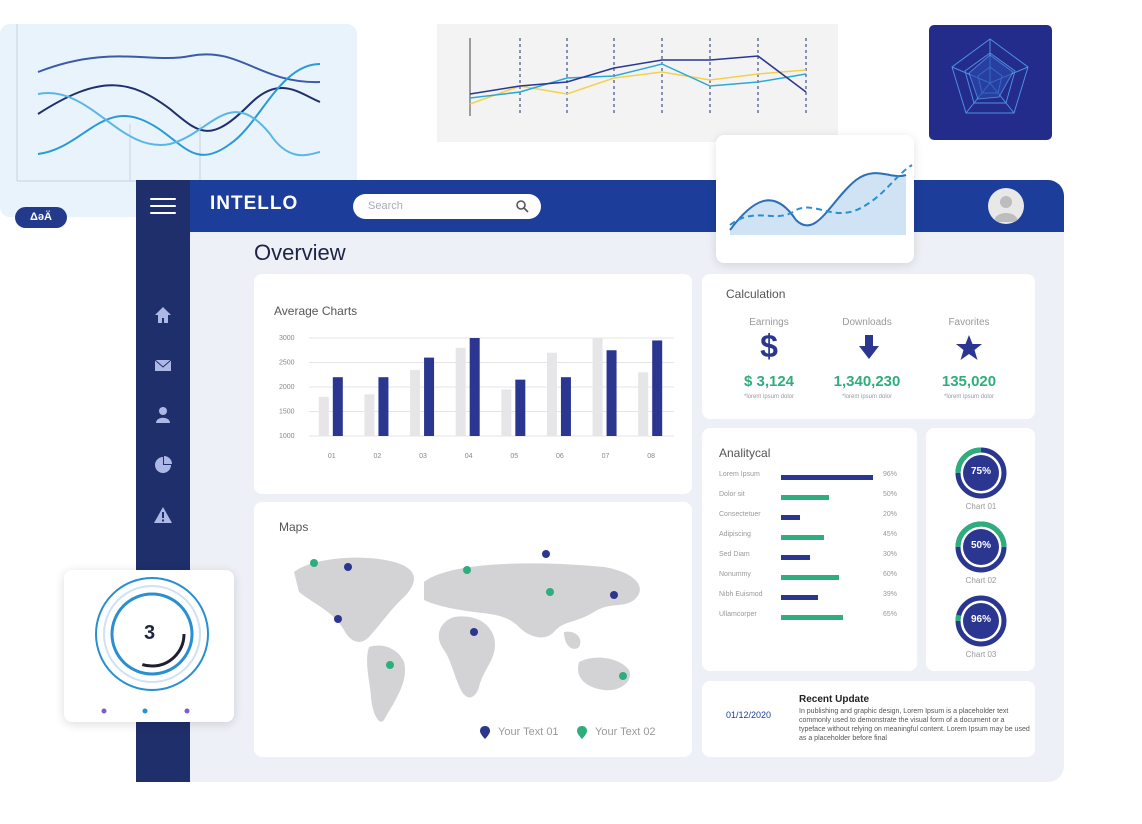 This screenshot has height=824, width=1142. I want to click on download-arrow-icon, so click(869, 347).